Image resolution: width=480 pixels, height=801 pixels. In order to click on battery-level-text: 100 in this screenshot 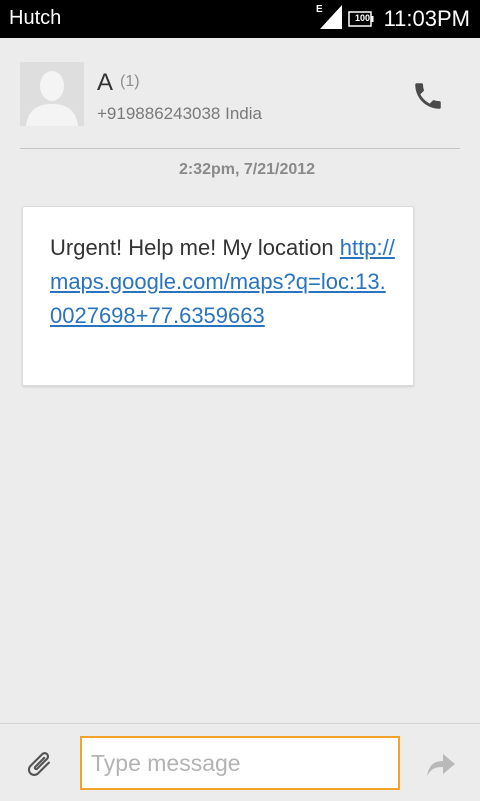, I will do `click(362, 18)`.